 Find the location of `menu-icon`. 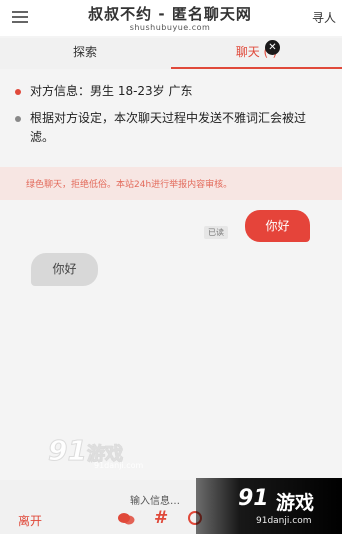

menu-icon is located at coordinates (20, 17).